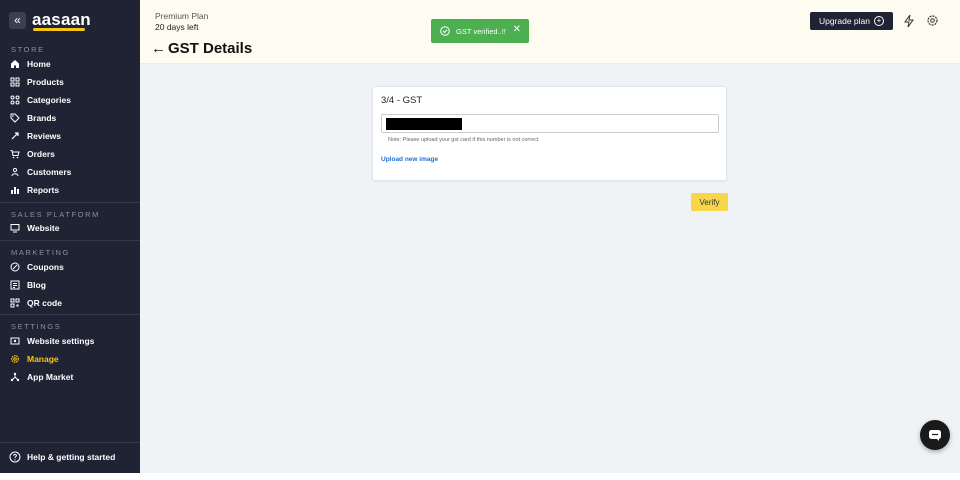  I want to click on tag-icon, so click(15, 118).